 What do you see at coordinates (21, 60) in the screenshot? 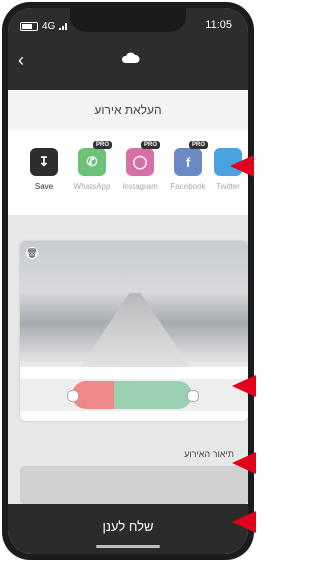
I see `chevron-left-icon: ‹` at bounding box center [21, 60].